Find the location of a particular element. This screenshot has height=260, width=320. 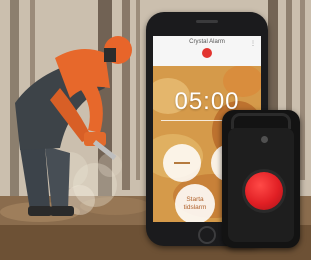

app-header: Crystal Alarm ⋮ is located at coordinates (207, 51).